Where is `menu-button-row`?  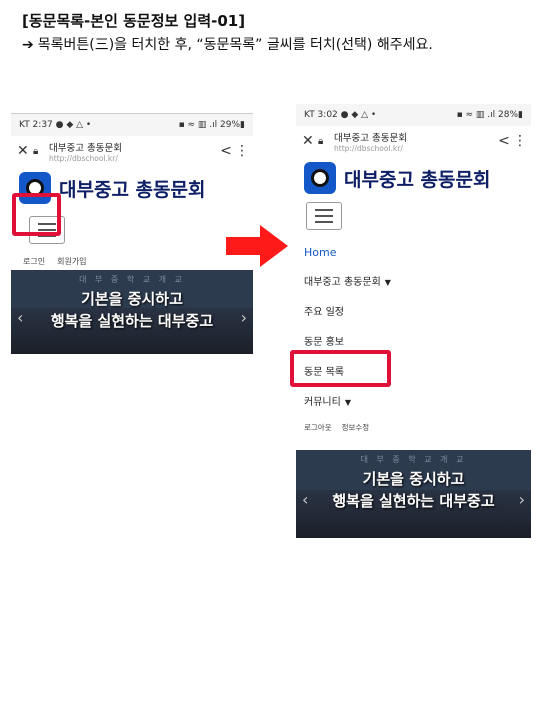 menu-button-row is located at coordinates (413, 216).